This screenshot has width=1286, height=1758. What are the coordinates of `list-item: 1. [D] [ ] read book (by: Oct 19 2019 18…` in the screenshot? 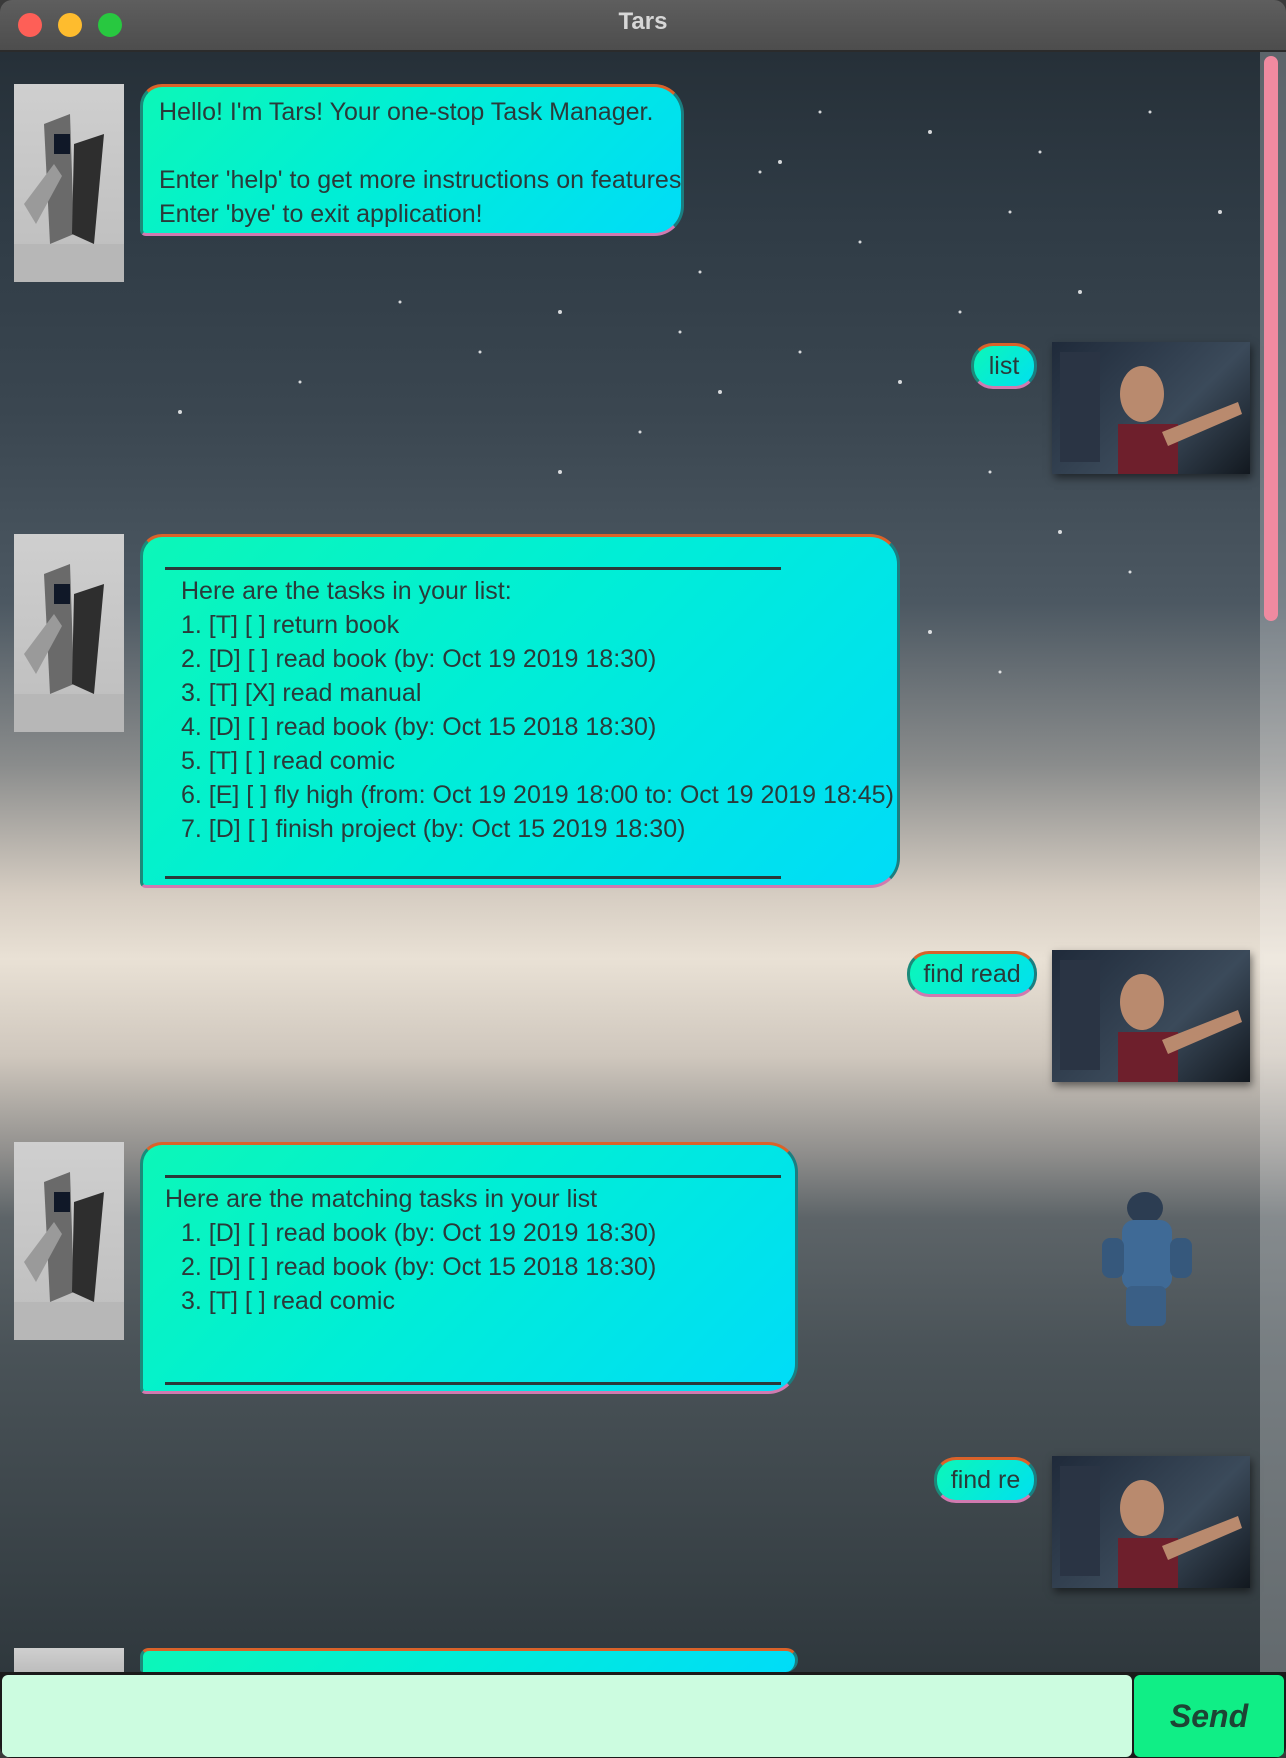 It's located at (419, 1233).